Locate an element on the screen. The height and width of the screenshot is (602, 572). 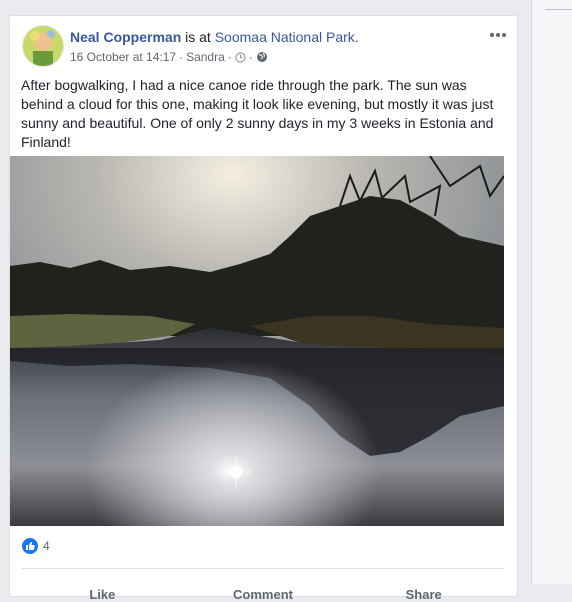
share-label: Share is located at coordinates (423, 594).